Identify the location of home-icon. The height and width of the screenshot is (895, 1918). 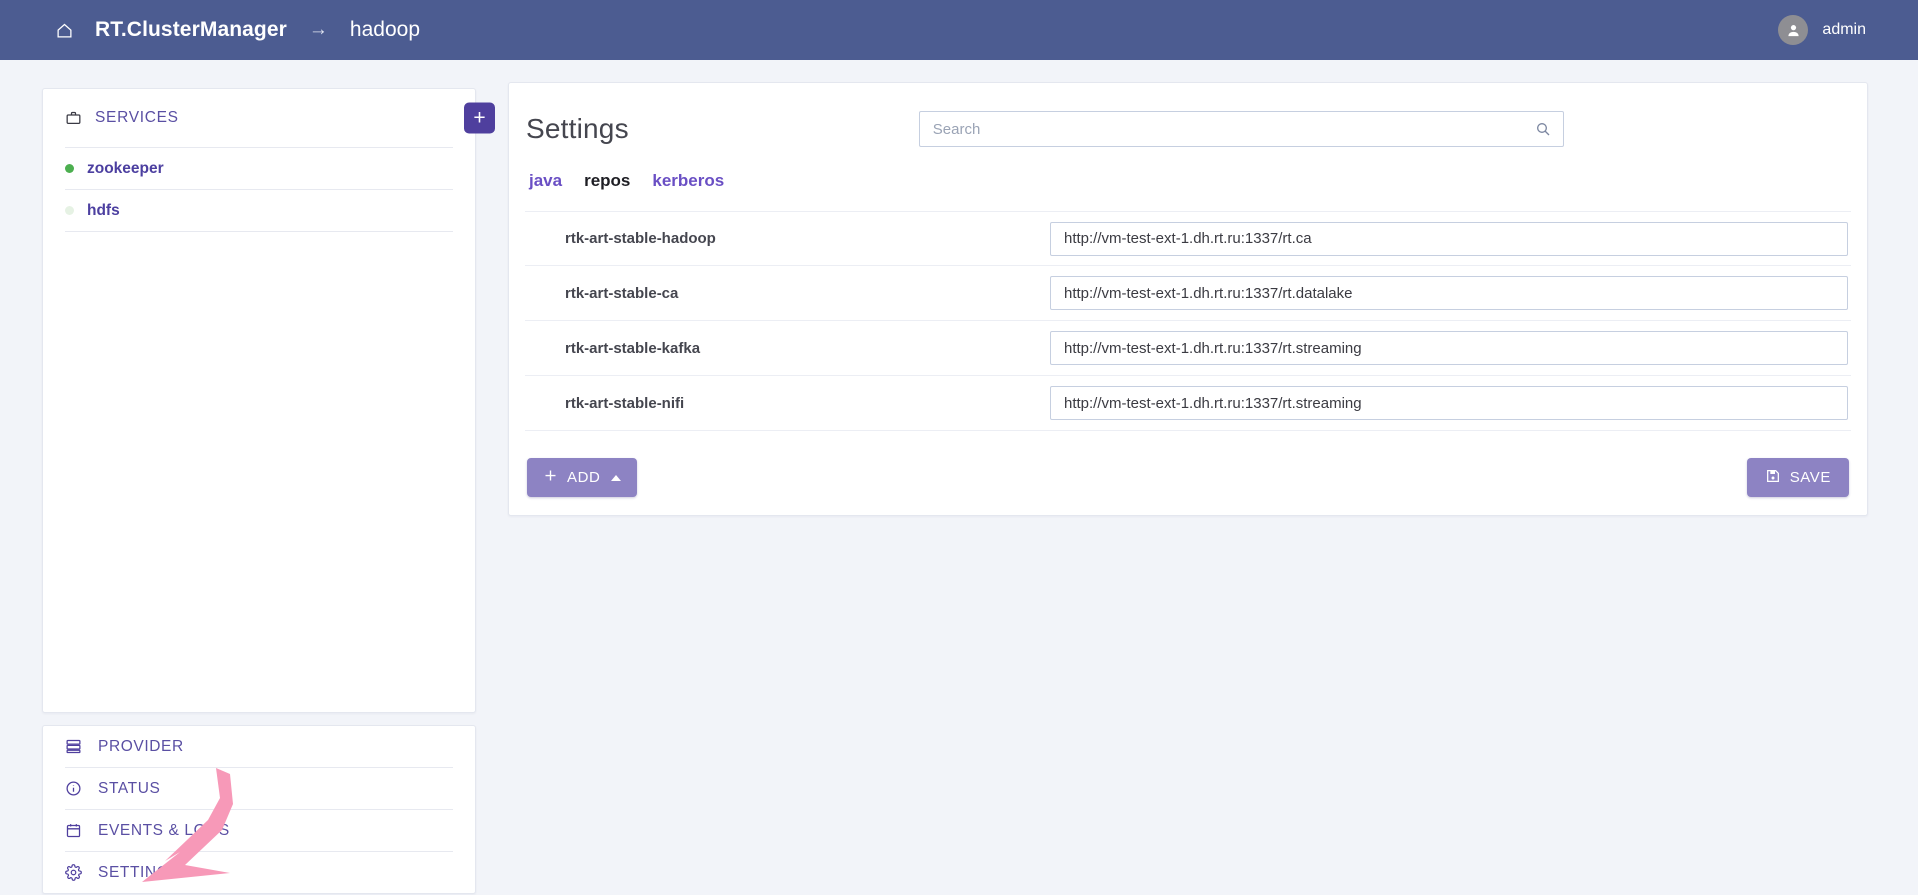
(64, 30).